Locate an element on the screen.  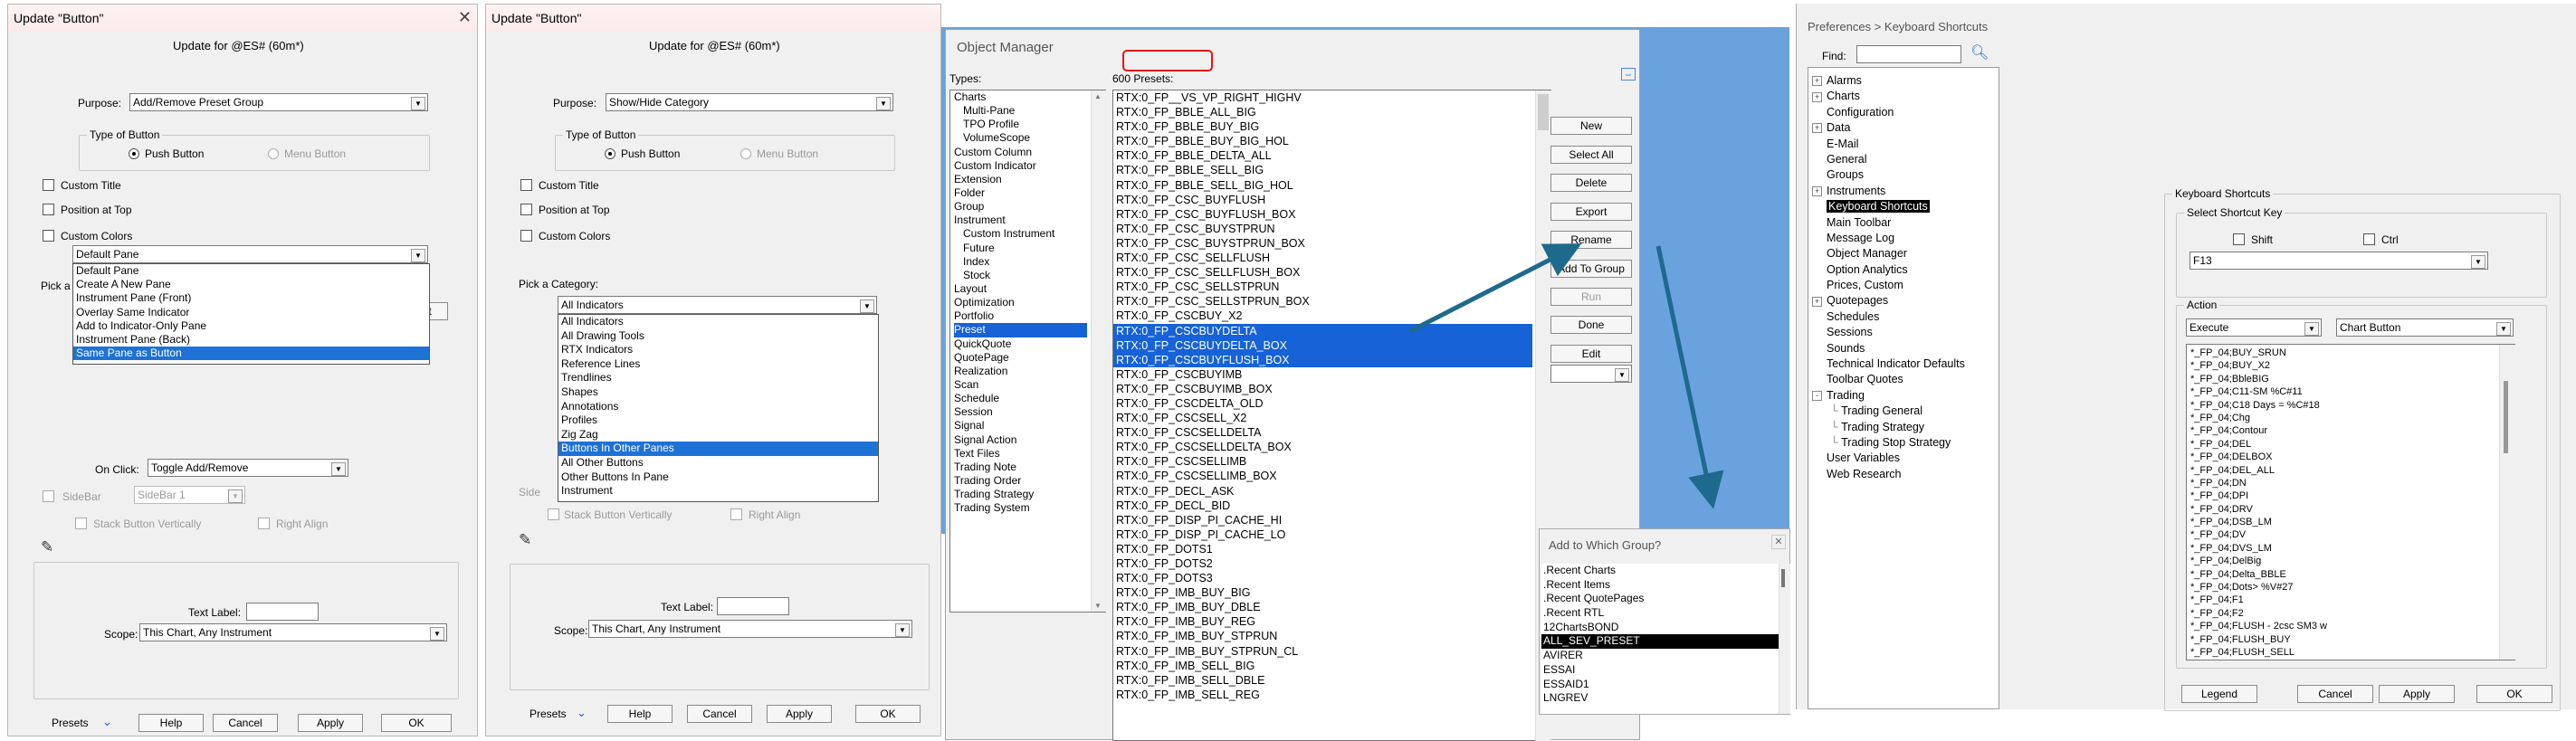
preset-item: RTX:0_FP_CSCSELLIMB is located at coordinates (1331, 462).